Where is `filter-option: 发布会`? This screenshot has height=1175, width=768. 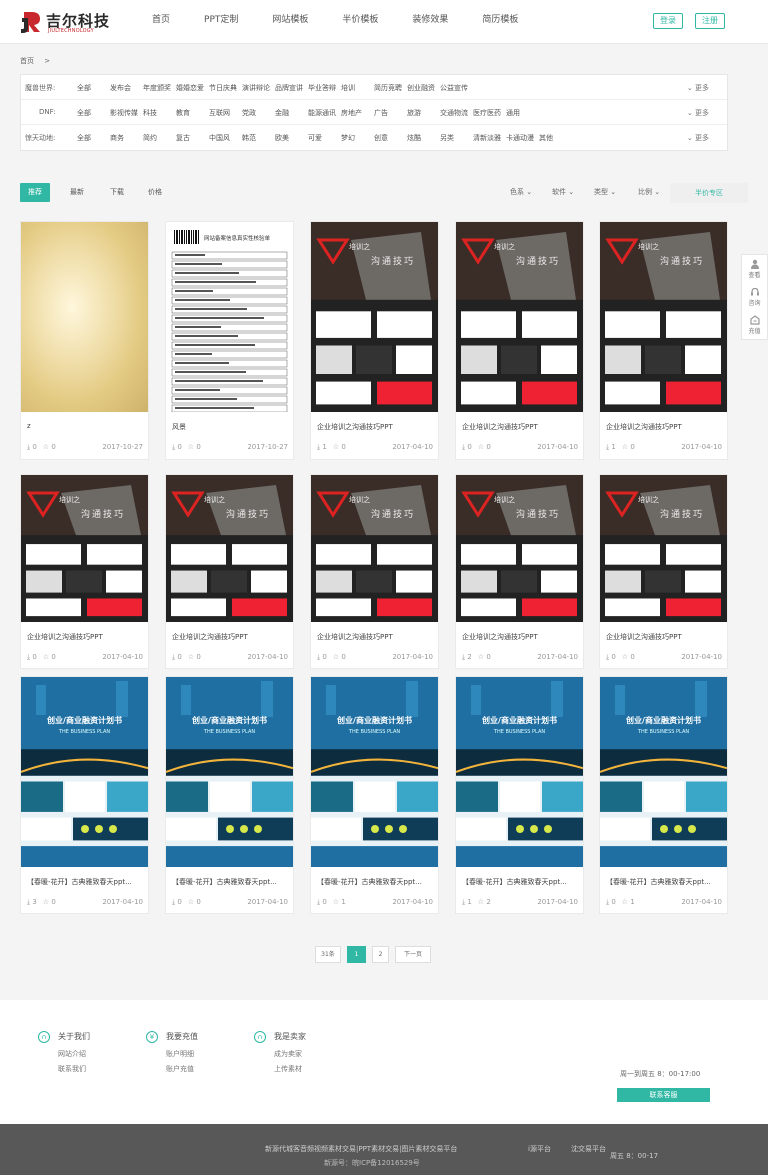 filter-option: 发布会 is located at coordinates (126, 88).